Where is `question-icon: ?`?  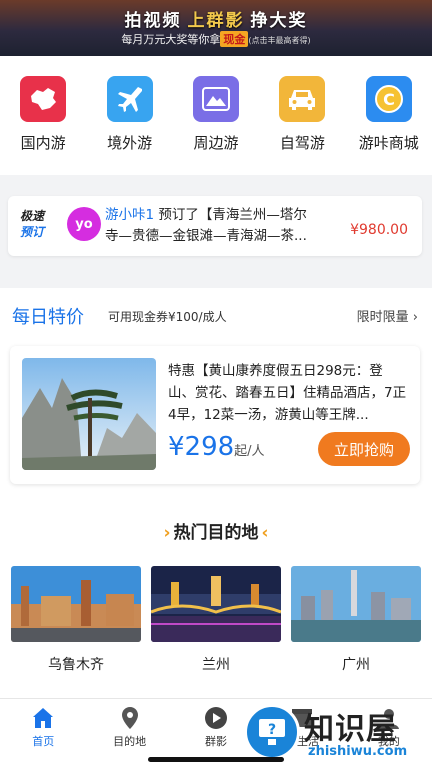 question-icon: ? is located at coordinates (272, 732).